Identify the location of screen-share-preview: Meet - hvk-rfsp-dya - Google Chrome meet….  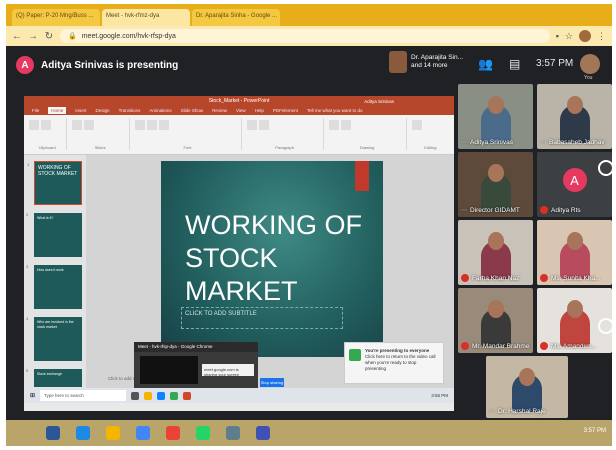
(196, 366).